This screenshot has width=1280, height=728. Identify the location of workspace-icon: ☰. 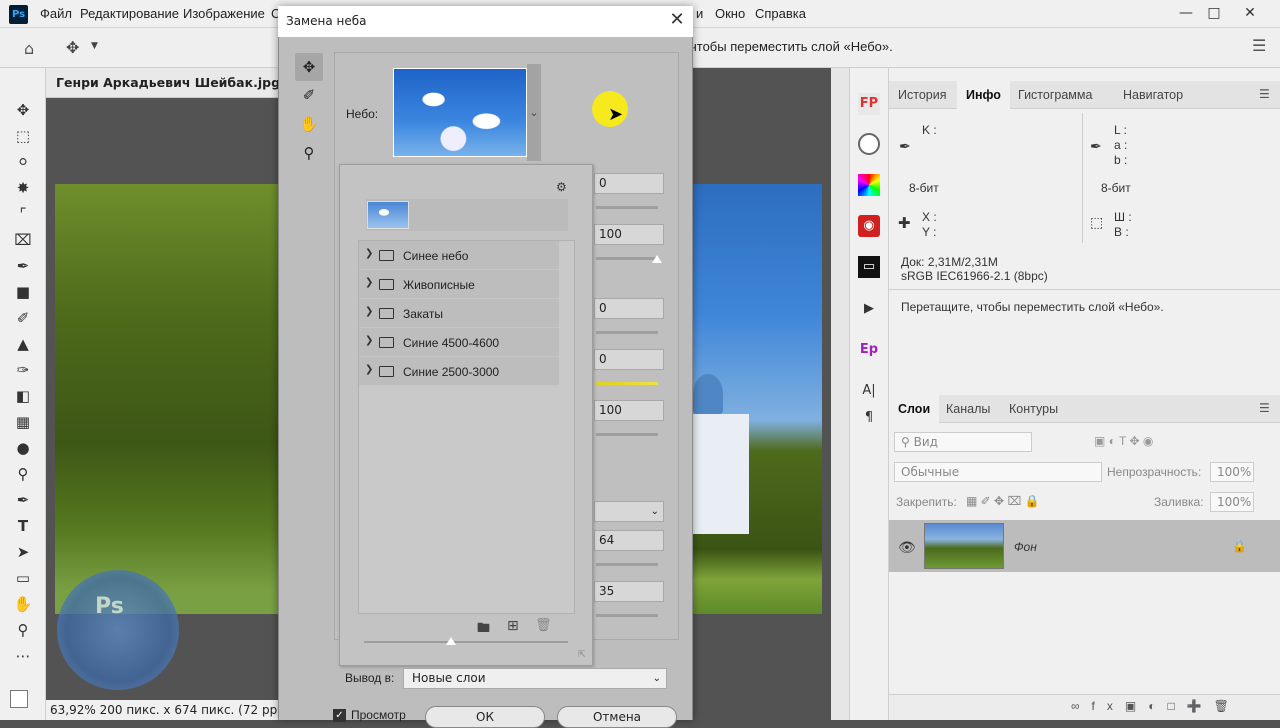
(1259, 45).